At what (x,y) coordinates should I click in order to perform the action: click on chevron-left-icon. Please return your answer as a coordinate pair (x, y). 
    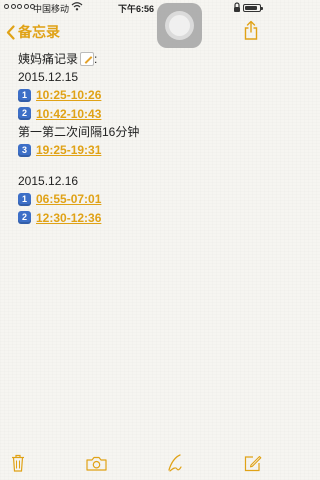
    Looking at the image, I should click on (10, 32).